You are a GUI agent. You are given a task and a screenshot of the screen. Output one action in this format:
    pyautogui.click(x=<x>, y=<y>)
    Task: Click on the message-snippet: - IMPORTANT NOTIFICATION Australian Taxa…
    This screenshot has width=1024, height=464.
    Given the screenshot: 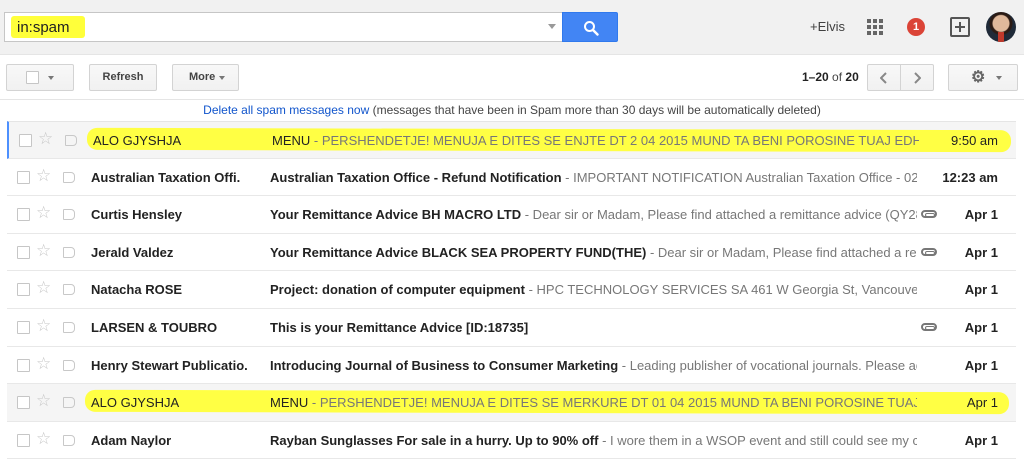 What is the action you would take?
    pyautogui.click(x=741, y=177)
    